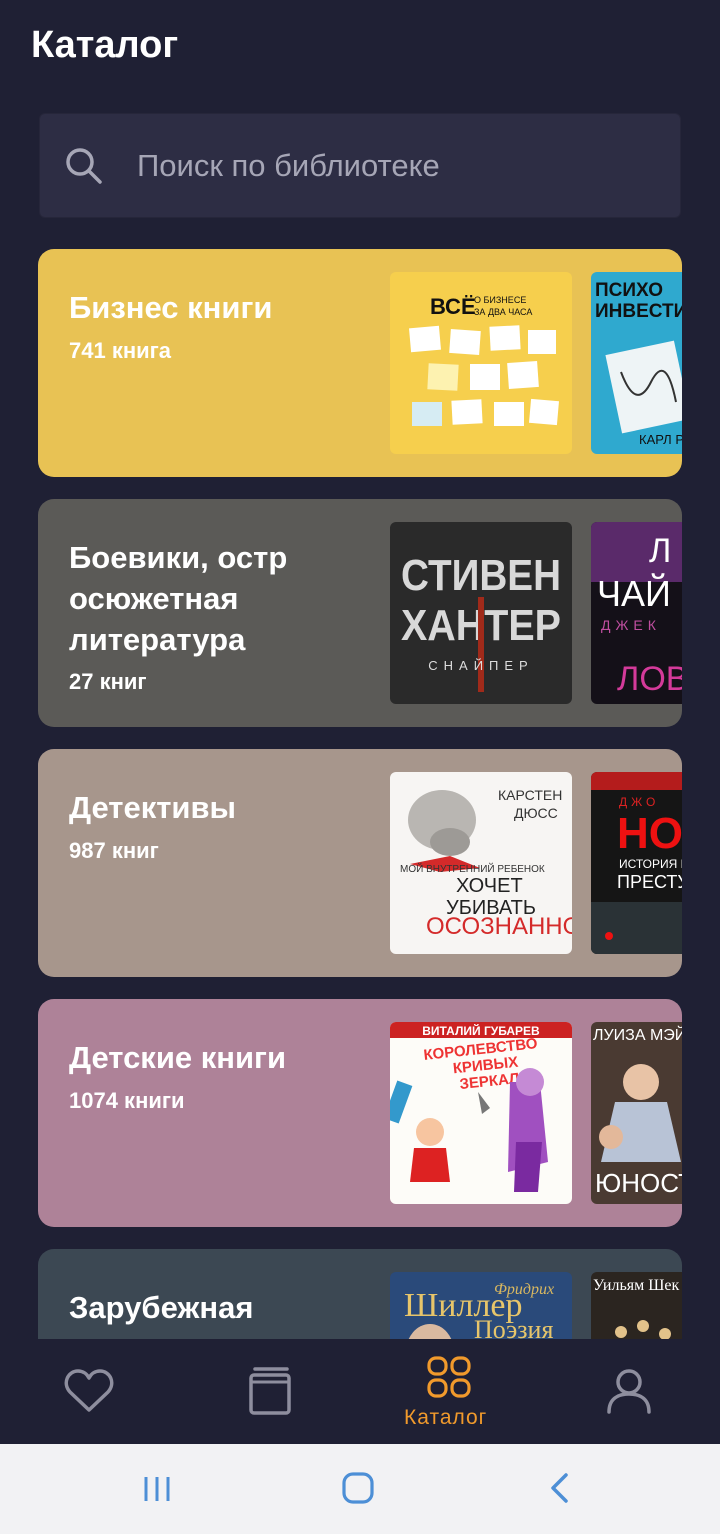  What do you see at coordinates (171, 307) in the screenshot?
I see `category-title: Бизнес книги` at bounding box center [171, 307].